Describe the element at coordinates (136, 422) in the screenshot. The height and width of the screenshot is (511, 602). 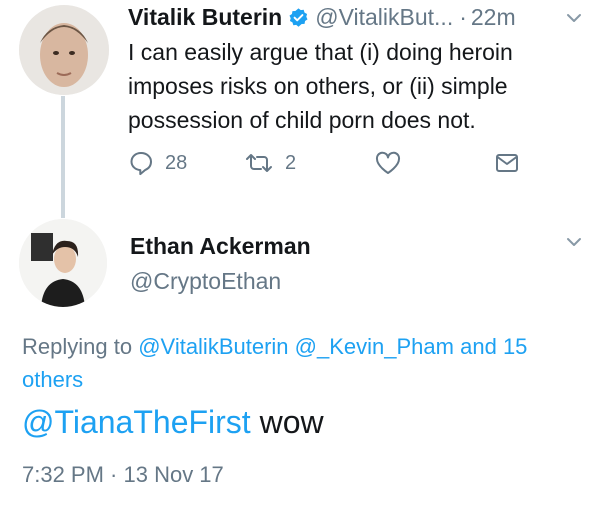
I see `mention-link: @TianaTheFirst` at that location.